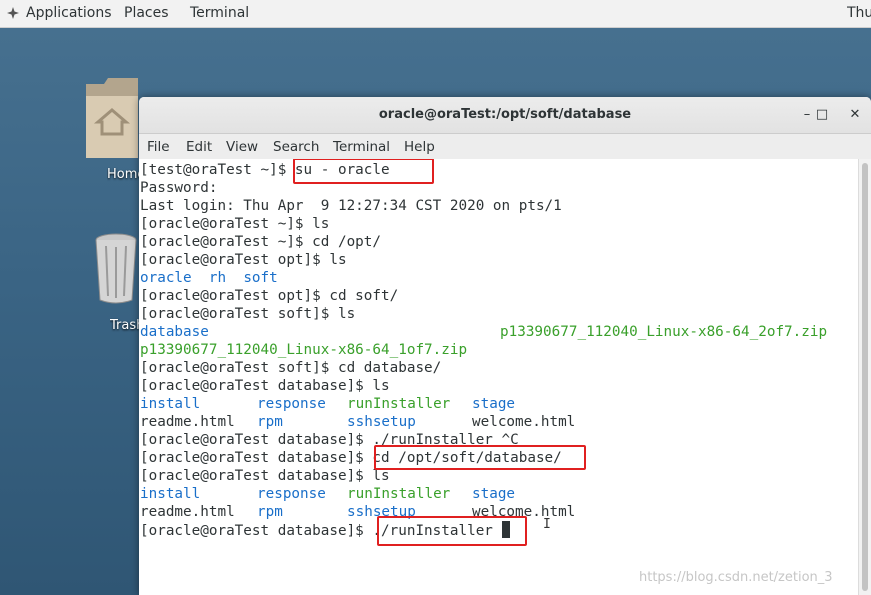 This screenshot has width=871, height=595. What do you see at coordinates (69, 13) in the screenshot?
I see `applications-menu: Applications` at bounding box center [69, 13].